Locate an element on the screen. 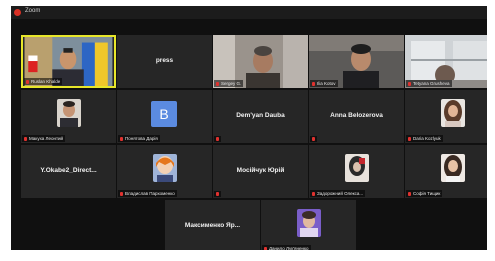 The image size is (495, 261). participant-name: Софія Тищик is located at coordinates (427, 193).